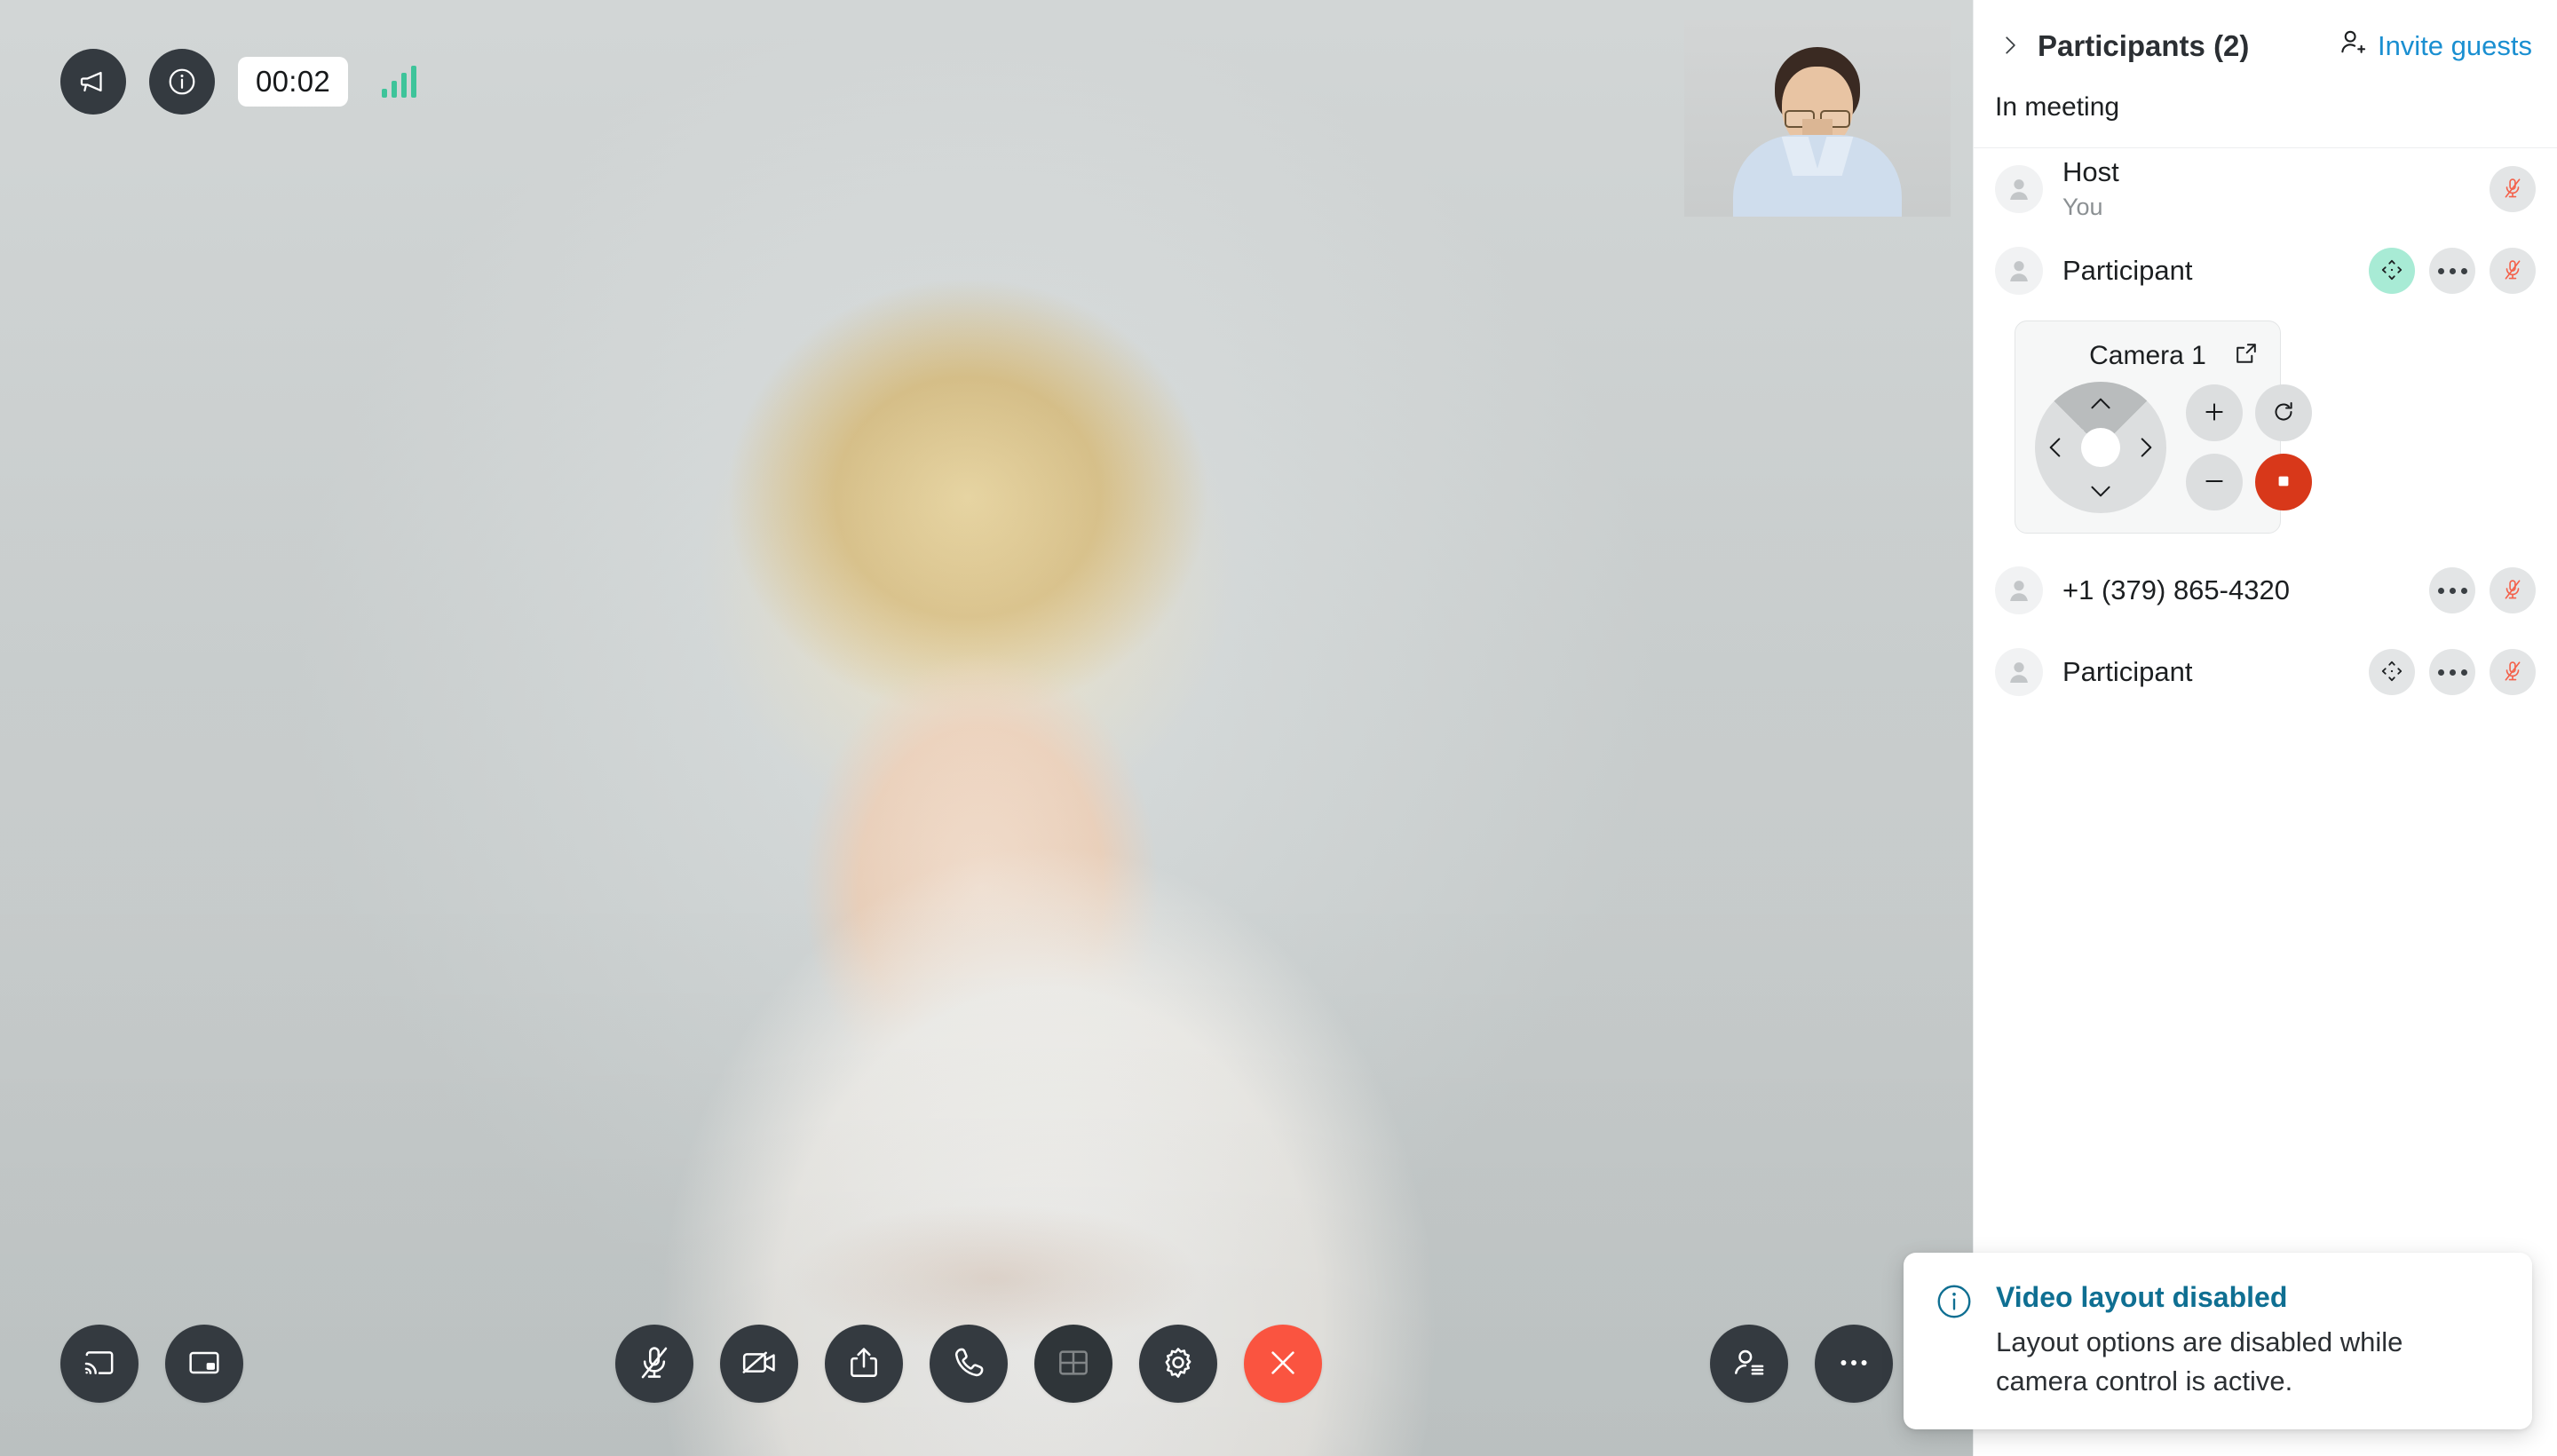 The width and height of the screenshot is (2557, 1456). I want to click on participant-subtitle: You, so click(2082, 206).